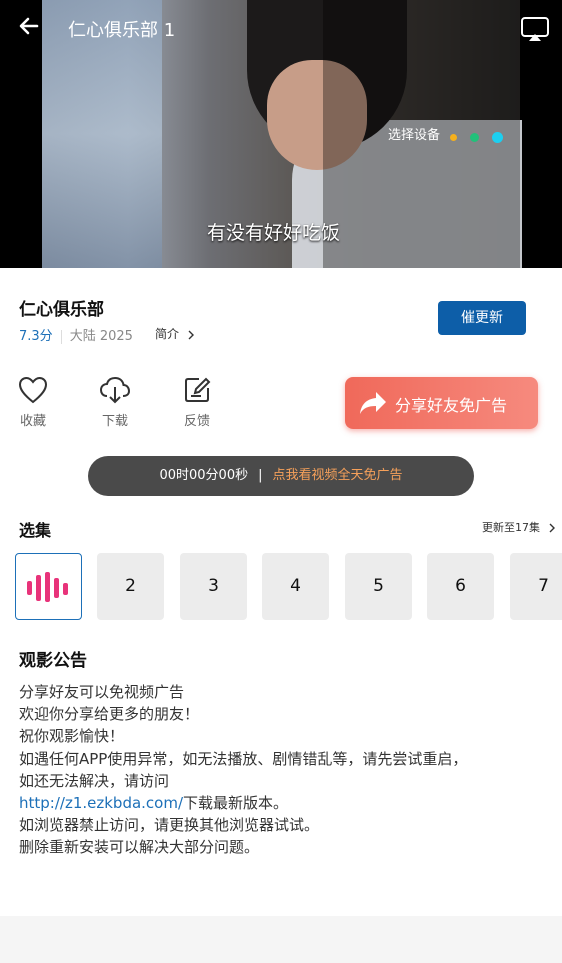 The width and height of the screenshot is (562, 963). What do you see at coordinates (115, 390) in the screenshot?
I see `download-icon` at bounding box center [115, 390].